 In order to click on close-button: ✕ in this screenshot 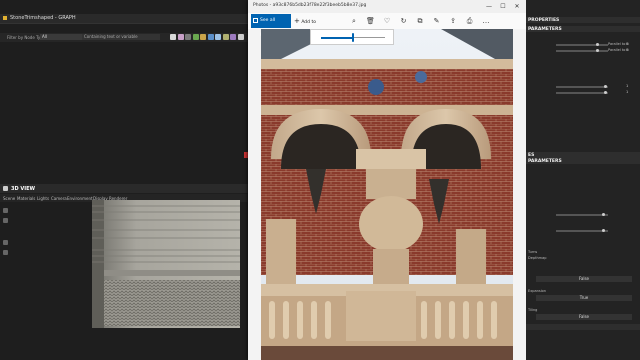, I will do `click(517, 6)`.